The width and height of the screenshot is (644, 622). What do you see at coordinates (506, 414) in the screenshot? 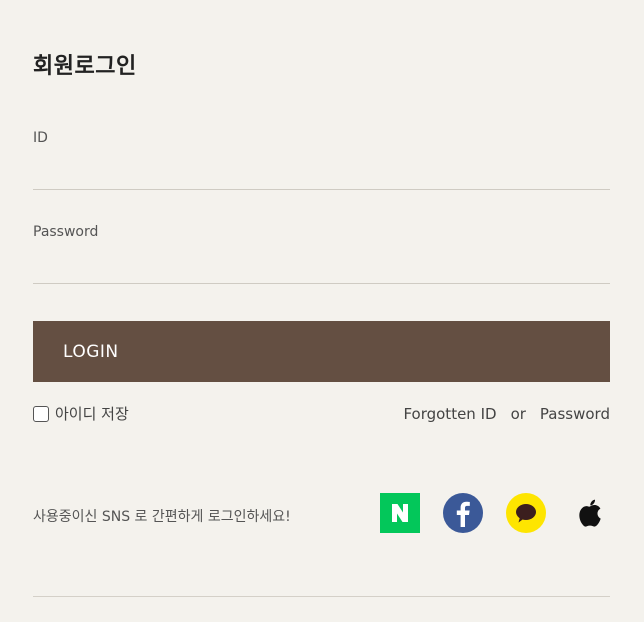
I see `account-recovery-links: Forgotten ID or Password` at bounding box center [506, 414].